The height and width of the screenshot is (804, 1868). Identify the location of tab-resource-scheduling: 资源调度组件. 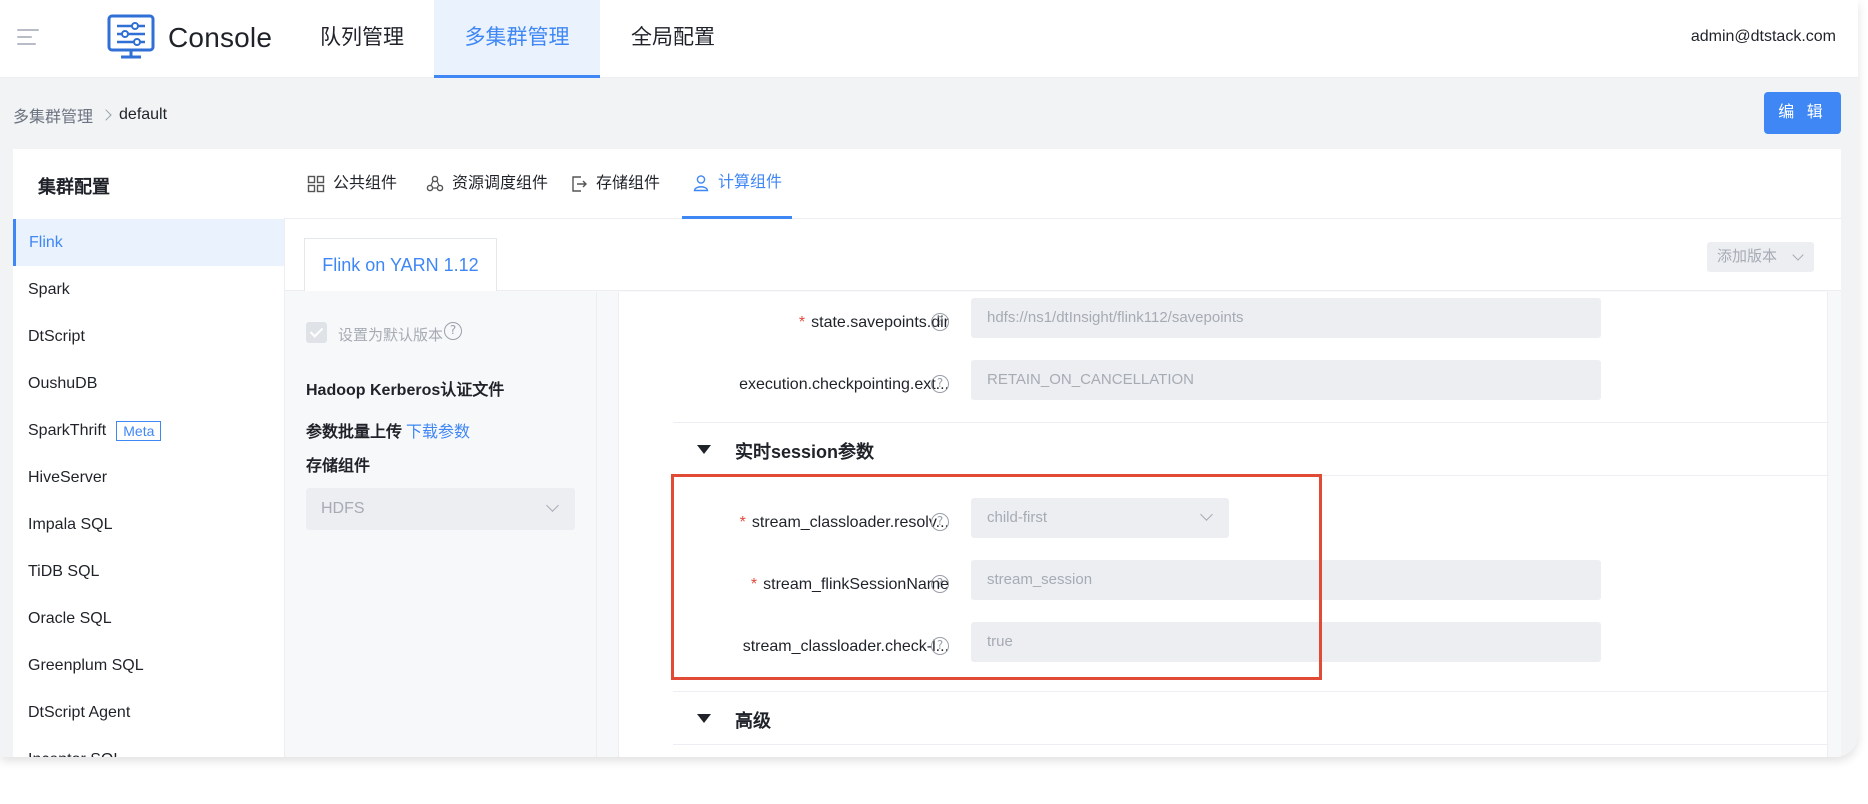
(487, 184).